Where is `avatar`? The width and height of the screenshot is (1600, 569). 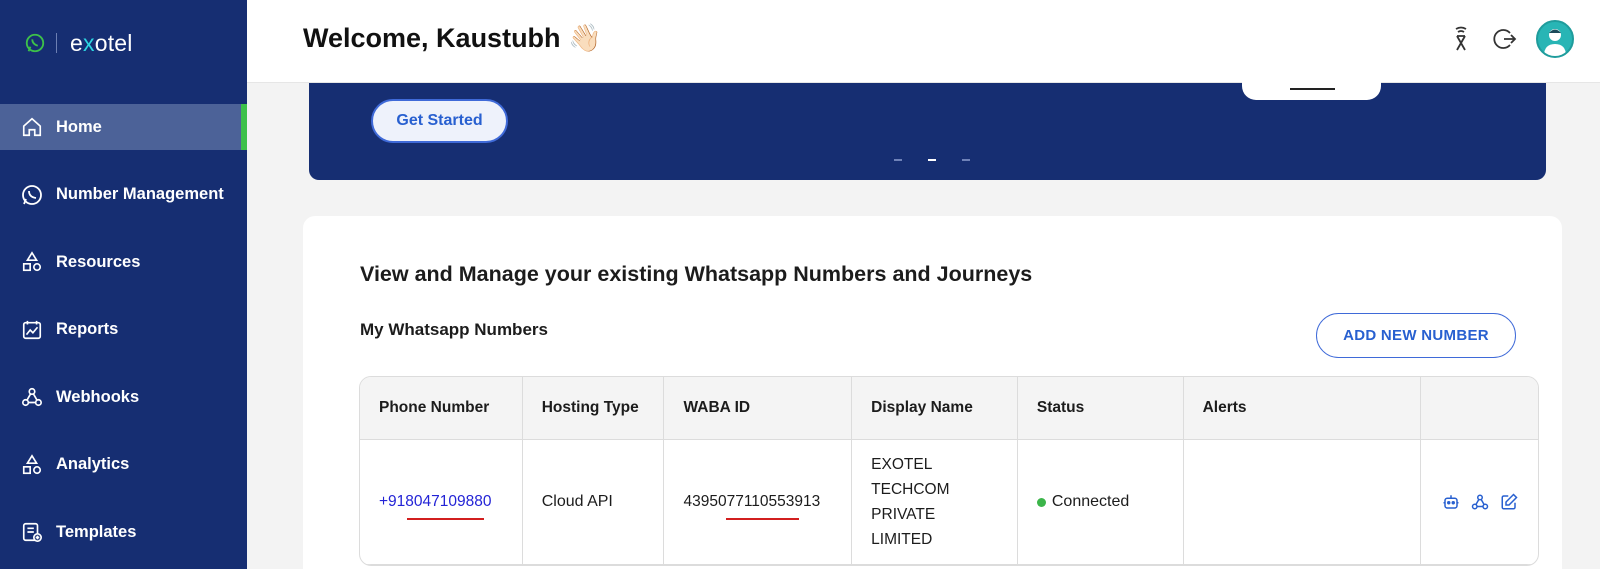 avatar is located at coordinates (1555, 39).